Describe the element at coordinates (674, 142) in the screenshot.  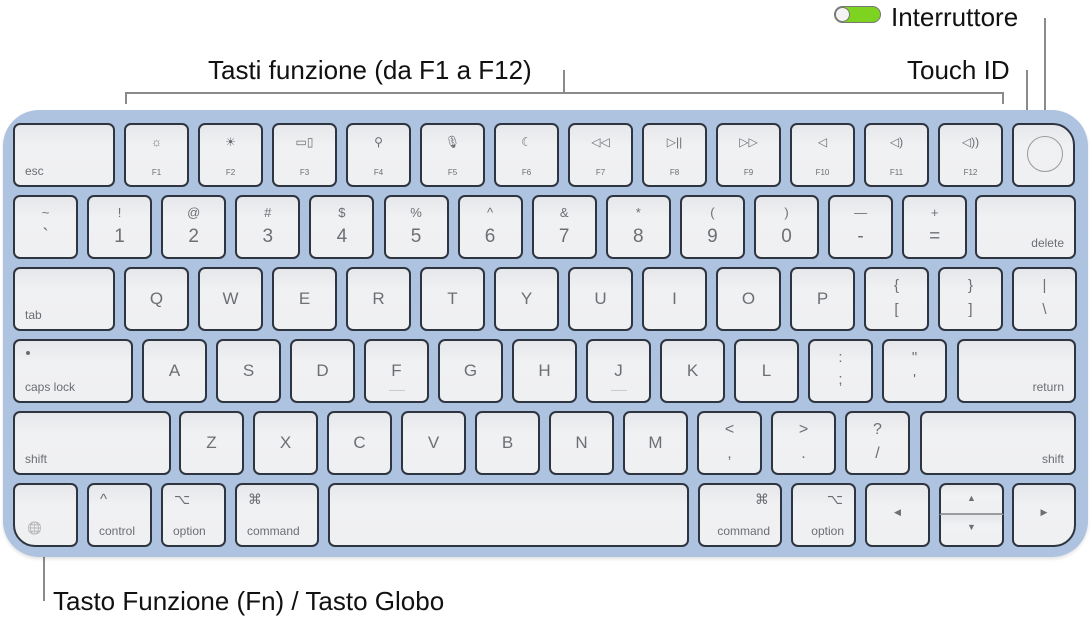
I see `play-pause-icon: ▷||` at that location.